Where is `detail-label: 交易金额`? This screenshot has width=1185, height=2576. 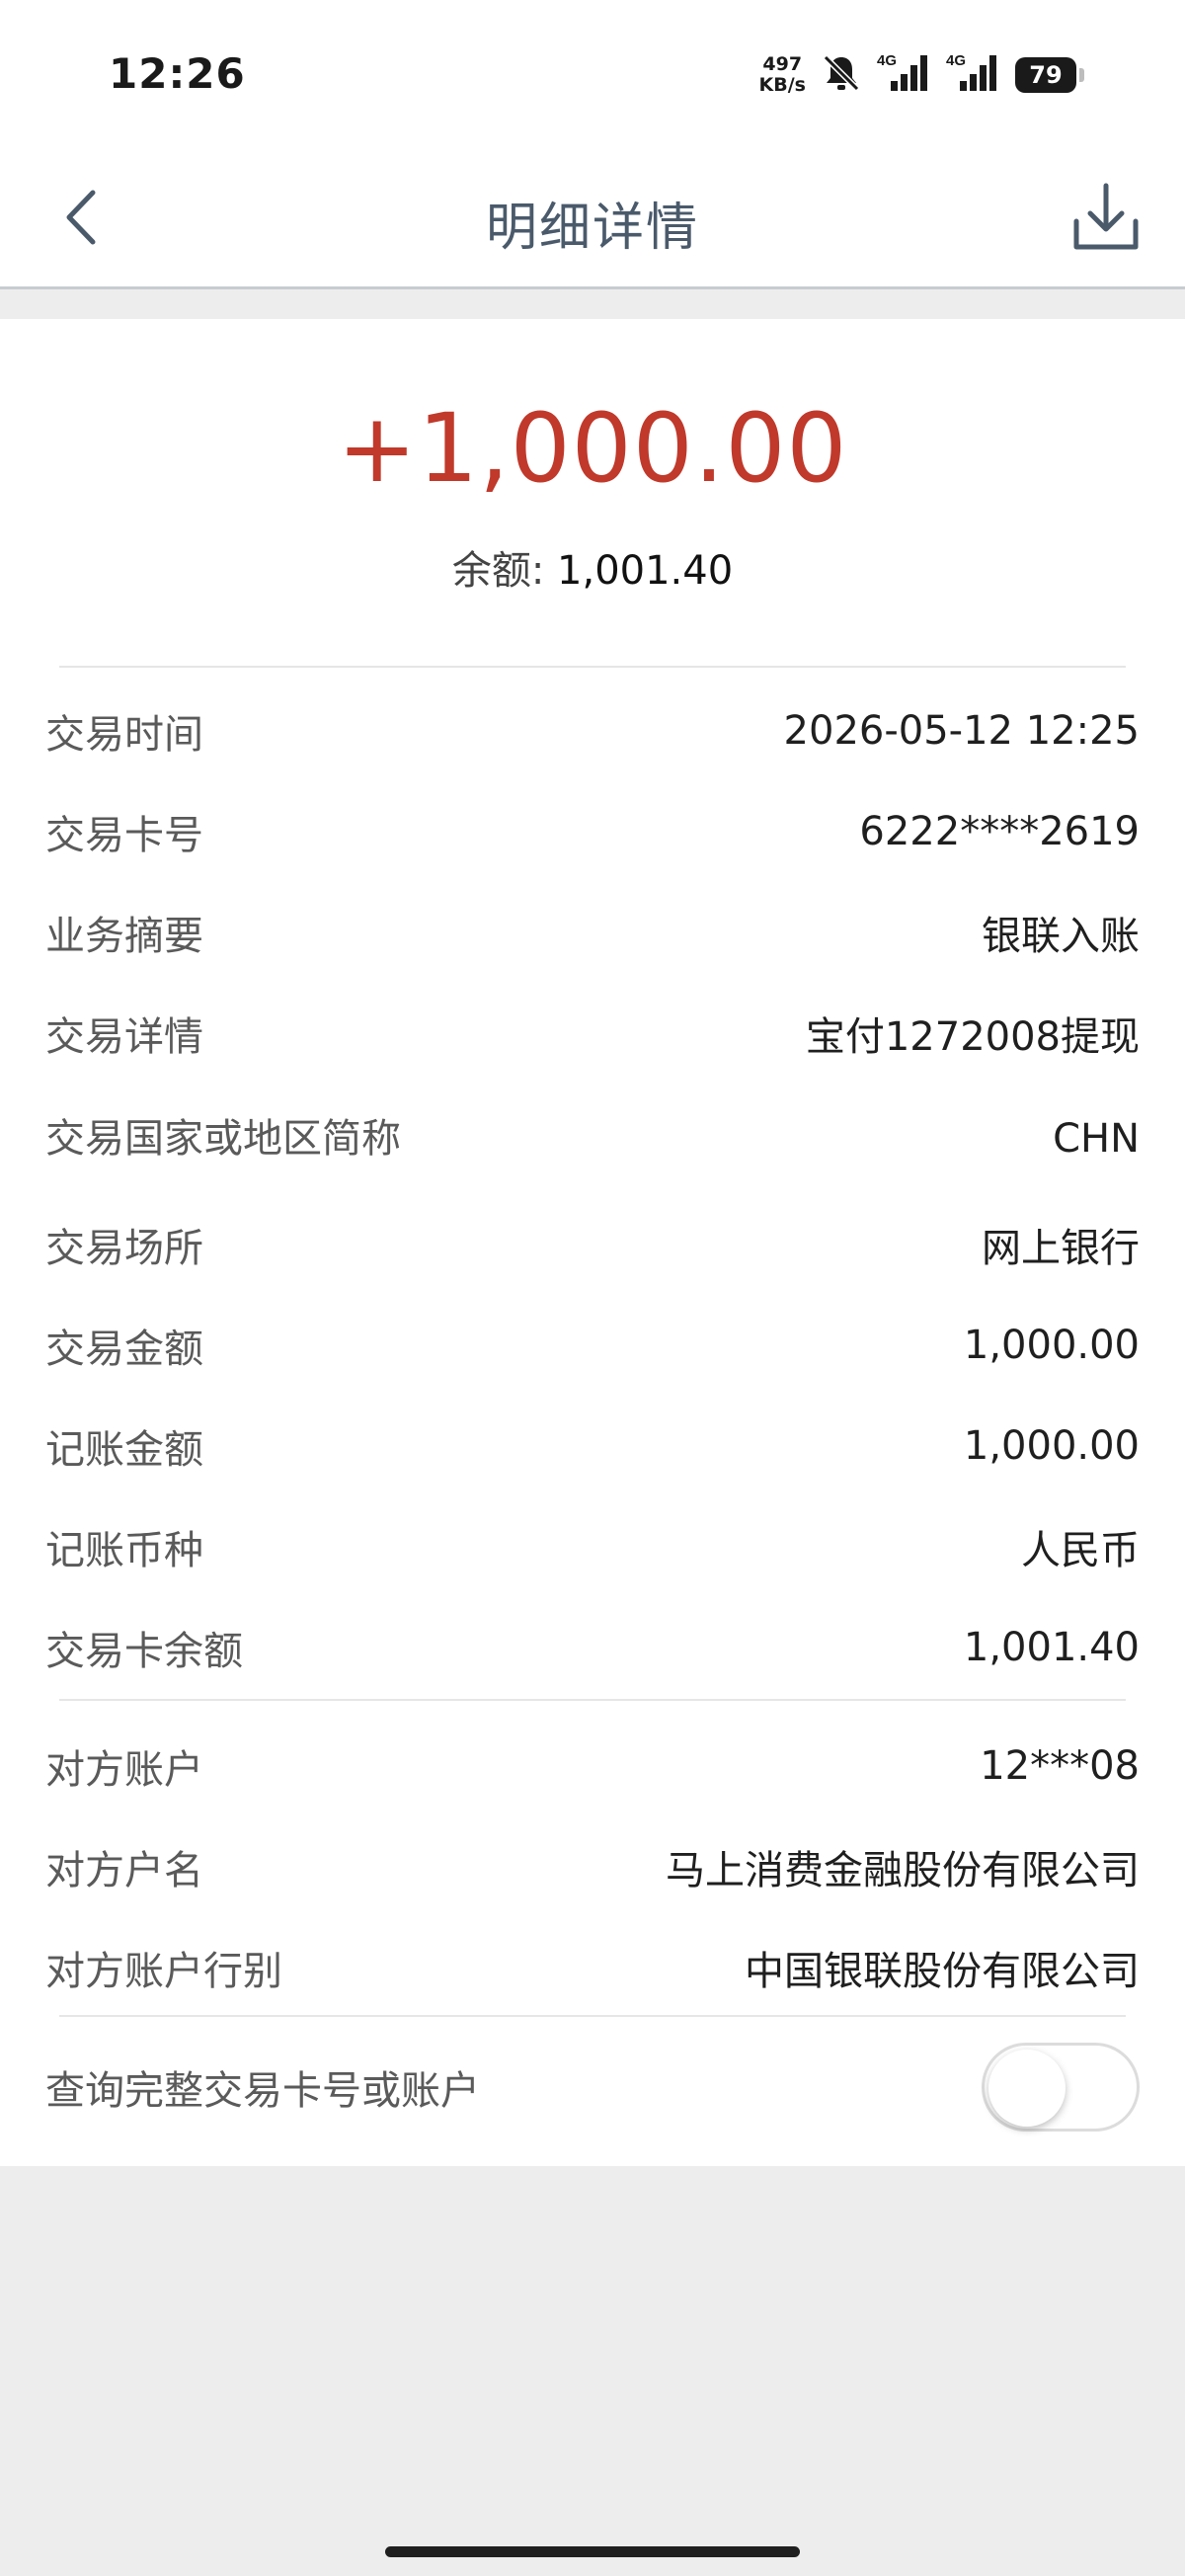
detail-label: 交易金额 is located at coordinates (124, 1349).